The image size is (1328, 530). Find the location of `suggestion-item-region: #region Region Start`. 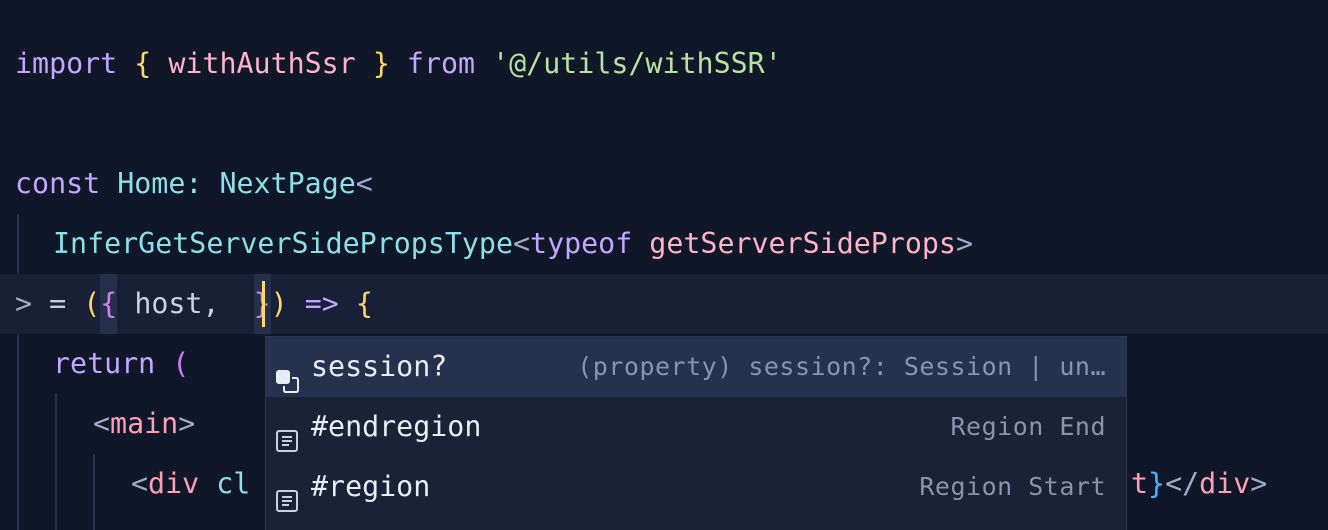

suggestion-item-region: #region Region Start is located at coordinates (696, 487).